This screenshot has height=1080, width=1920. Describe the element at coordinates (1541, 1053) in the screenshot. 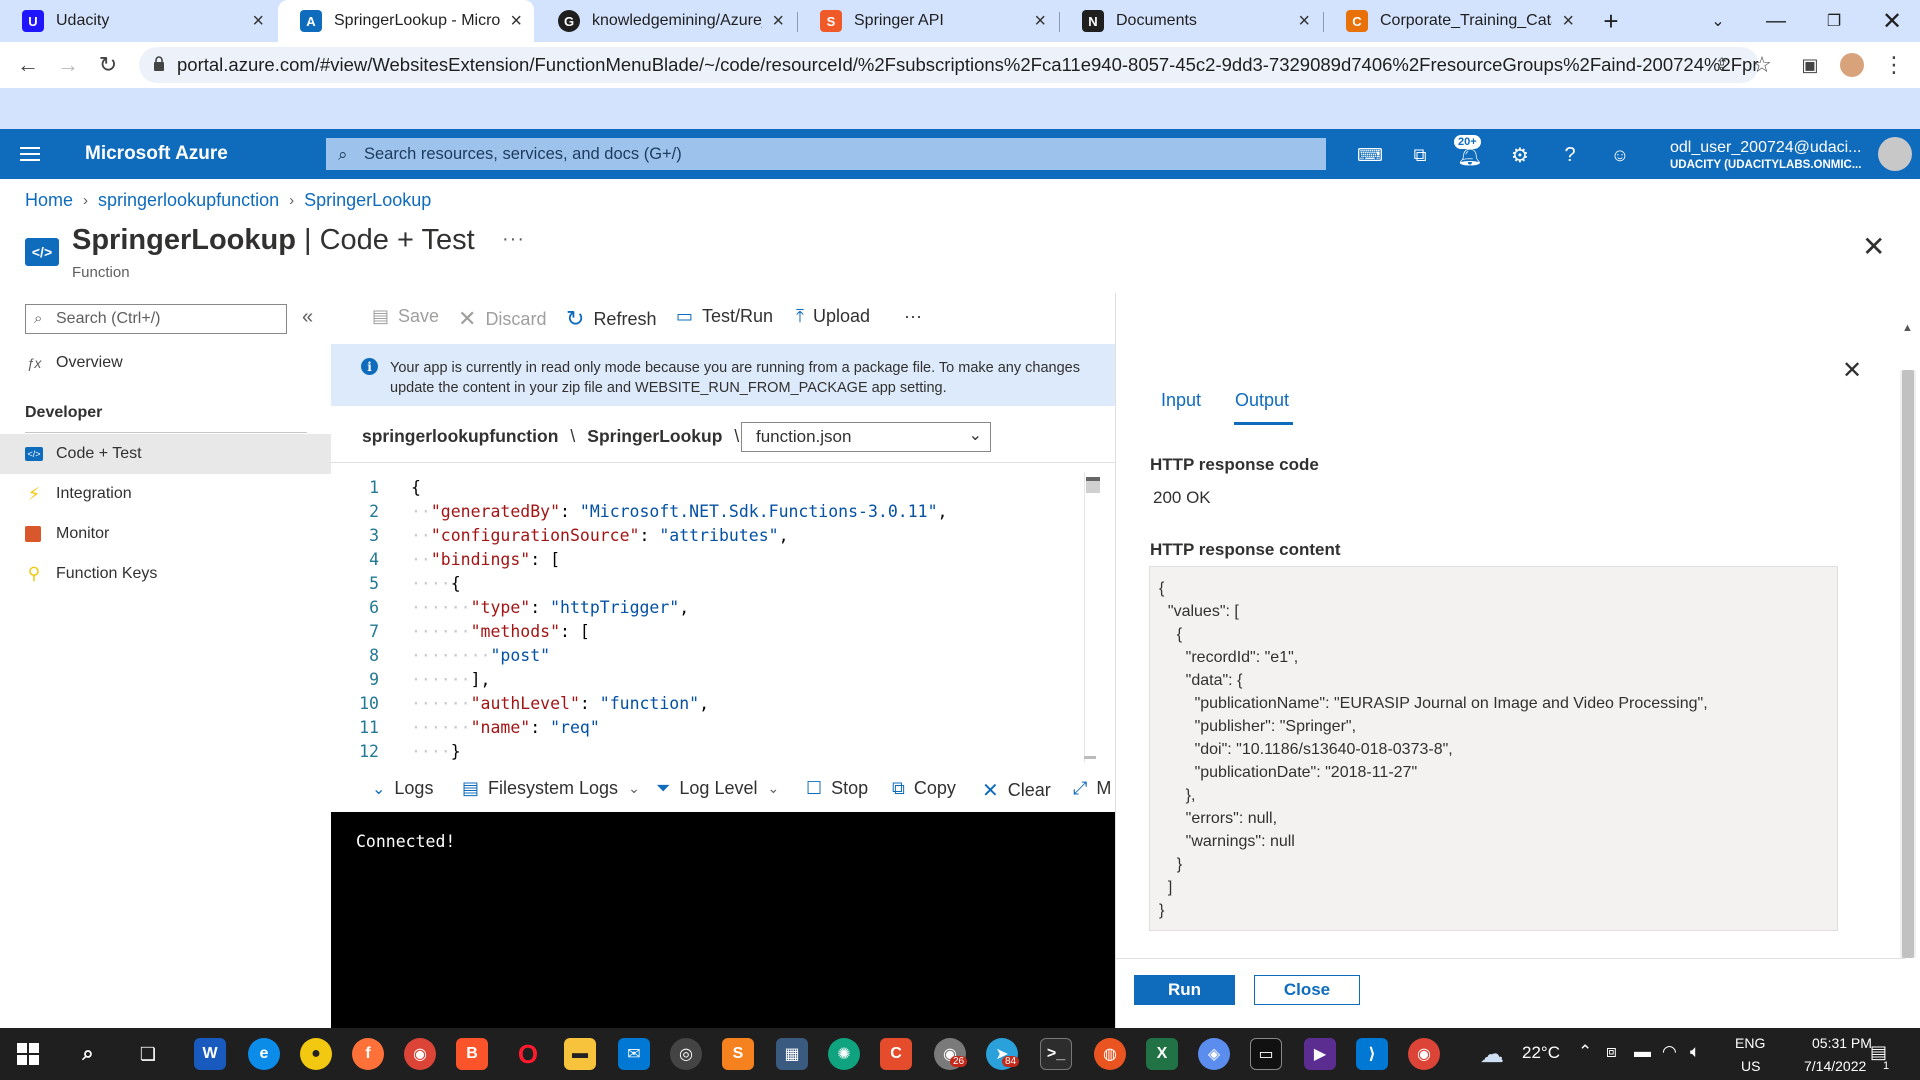

I see `temperature: 22°C` at that location.